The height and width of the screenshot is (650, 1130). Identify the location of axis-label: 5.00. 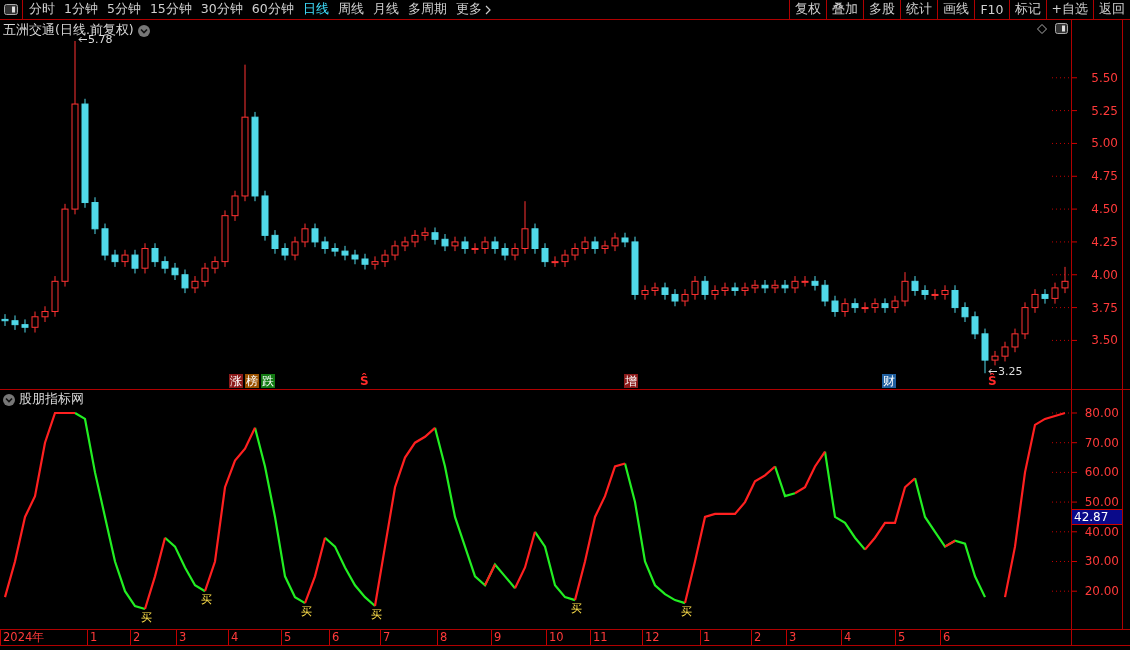
(1104, 143).